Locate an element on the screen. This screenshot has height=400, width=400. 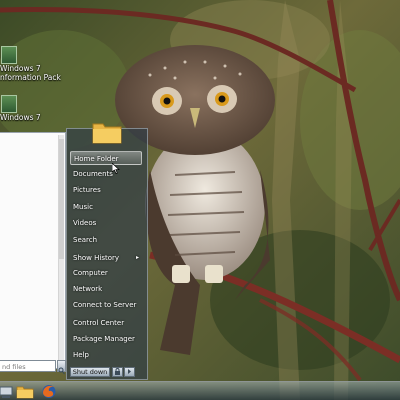
lock-icon is located at coordinates (117, 371).